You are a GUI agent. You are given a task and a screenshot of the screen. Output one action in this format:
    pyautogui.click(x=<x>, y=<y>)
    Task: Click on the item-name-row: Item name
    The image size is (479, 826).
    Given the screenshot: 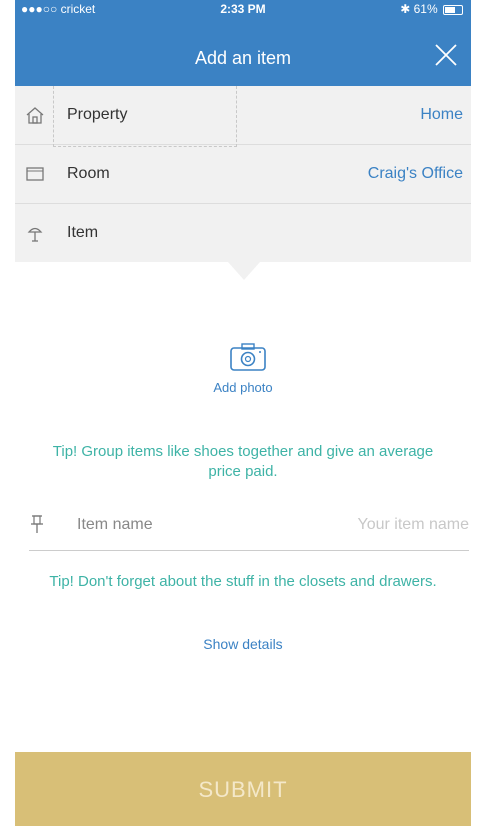 What is the action you would take?
    pyautogui.click(x=249, y=528)
    